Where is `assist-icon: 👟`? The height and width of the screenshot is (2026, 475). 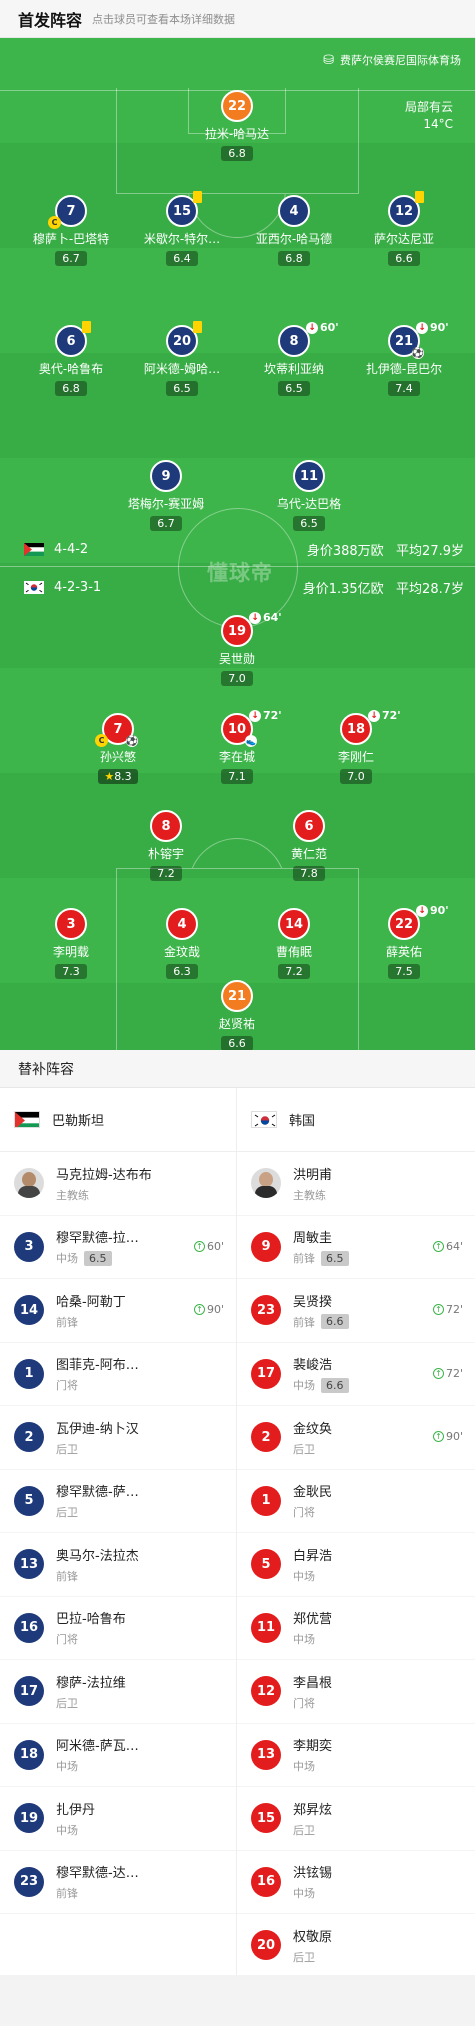
assist-icon: 👟 is located at coordinates (251, 741).